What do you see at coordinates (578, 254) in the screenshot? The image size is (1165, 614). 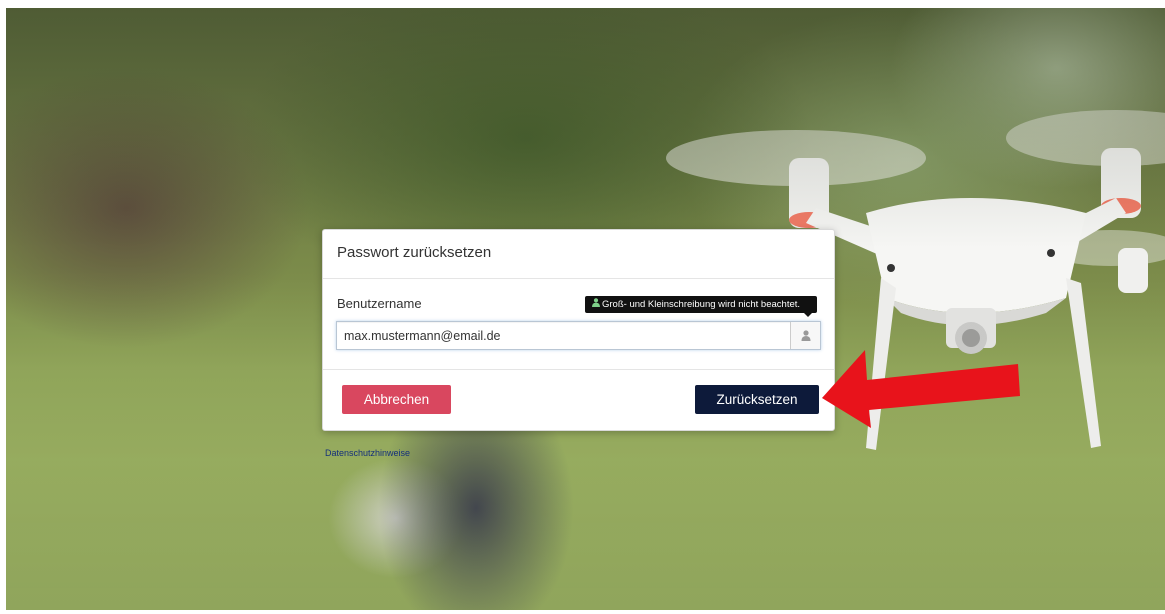 I see `dialog-header: Passwort zurücksetzen` at bounding box center [578, 254].